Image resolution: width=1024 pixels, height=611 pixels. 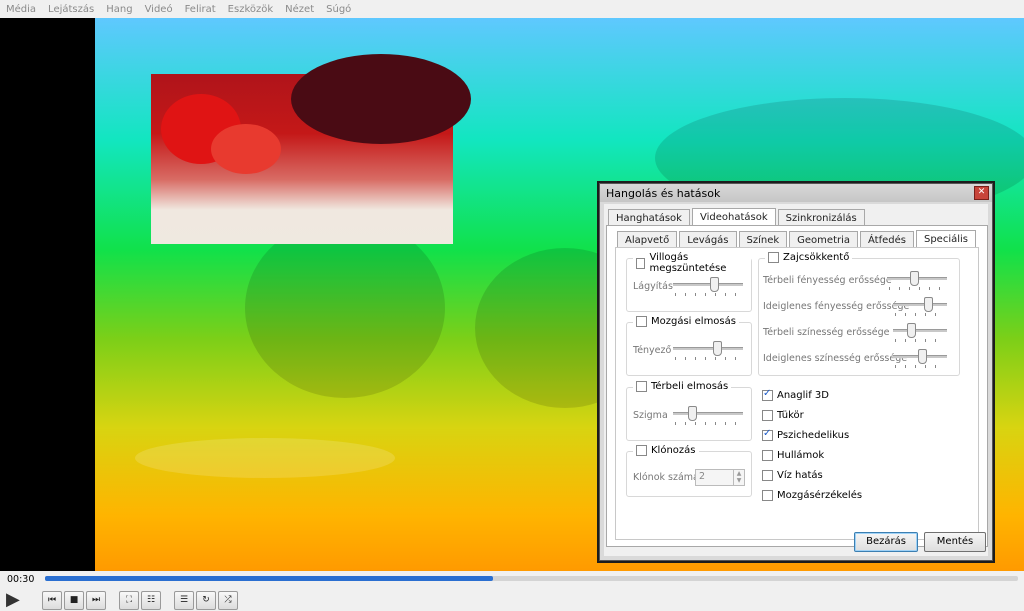 I want to click on motion-detect-checkbox, so click(x=767, y=495).